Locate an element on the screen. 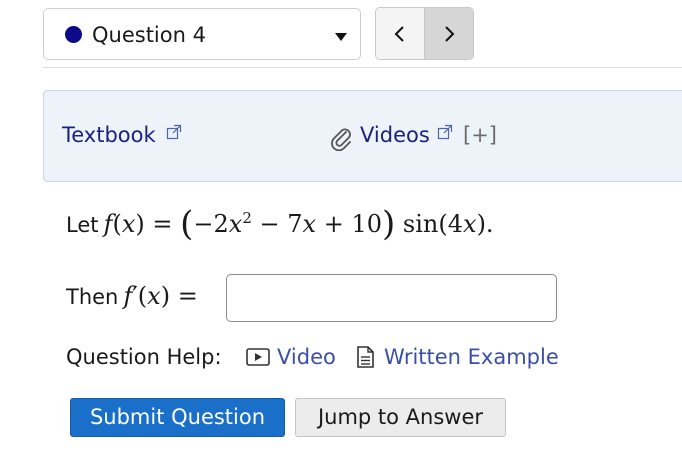 The height and width of the screenshot is (464, 682). next-question-button is located at coordinates (448, 33).